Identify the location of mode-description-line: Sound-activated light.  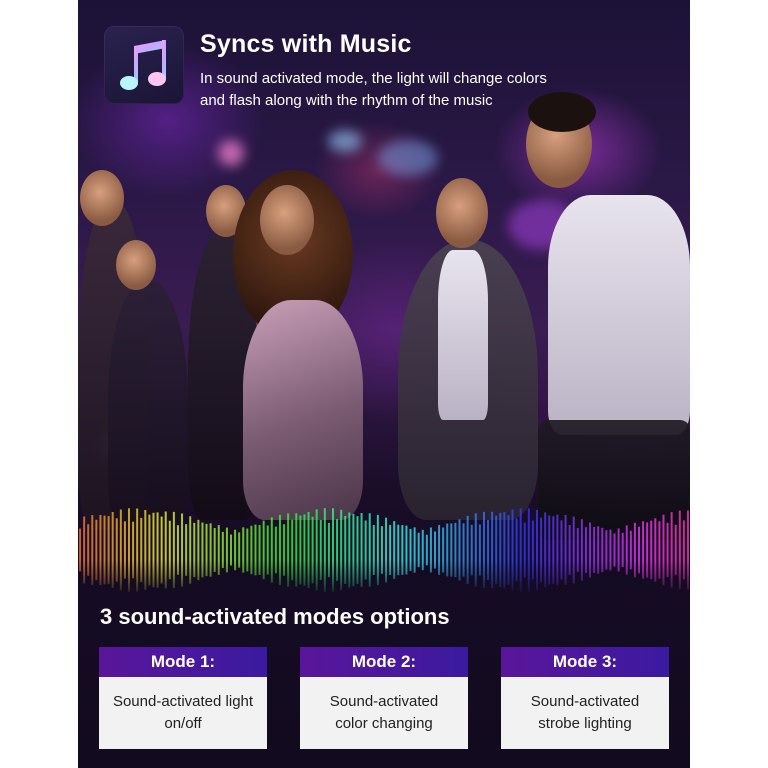
(183, 701).